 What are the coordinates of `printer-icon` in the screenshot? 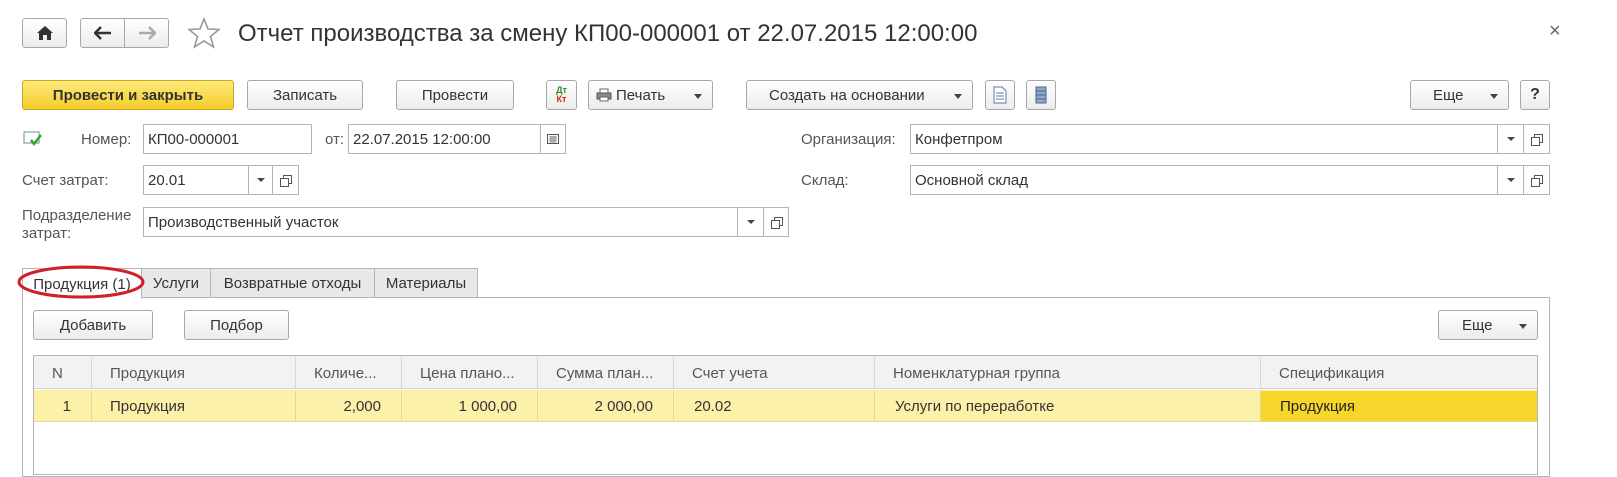 It's located at (604, 95).